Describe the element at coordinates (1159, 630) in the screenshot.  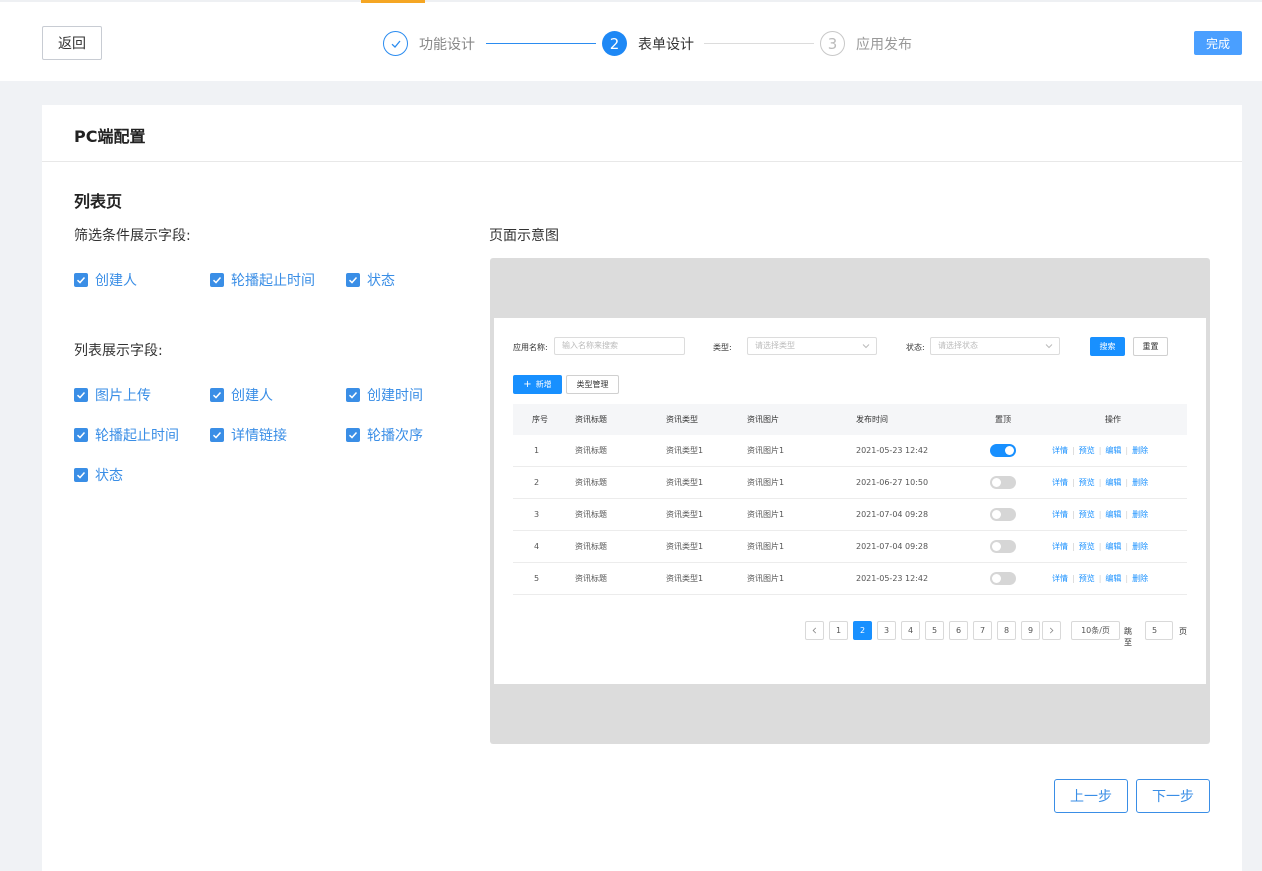
I see `pv-jump-input: 5` at that location.